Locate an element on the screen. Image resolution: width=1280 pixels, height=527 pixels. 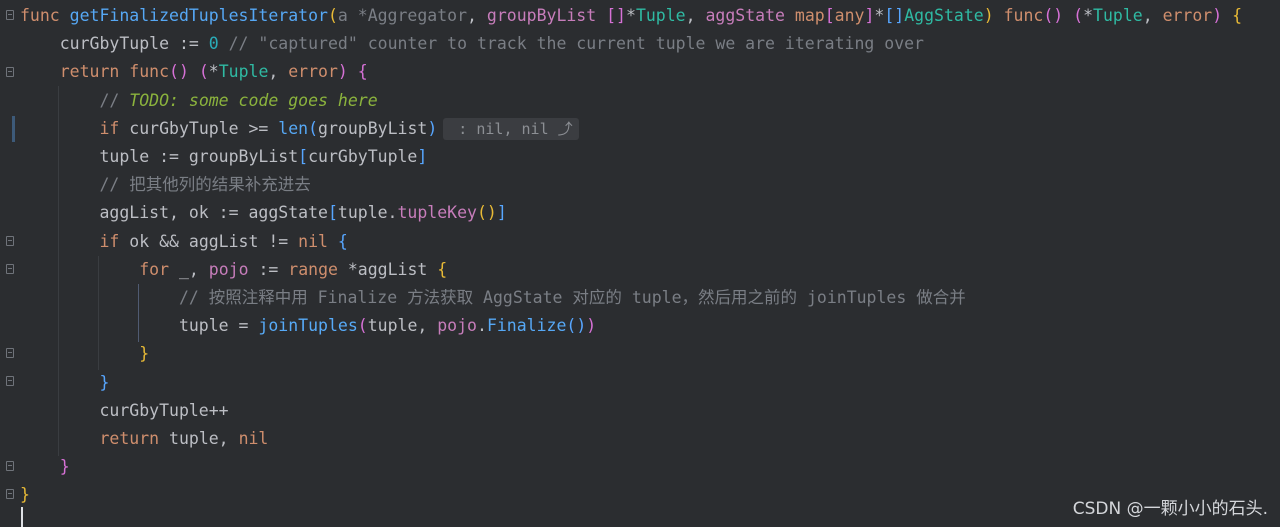
code-line: if ok && aggList != nil { is located at coordinates (184, 242).